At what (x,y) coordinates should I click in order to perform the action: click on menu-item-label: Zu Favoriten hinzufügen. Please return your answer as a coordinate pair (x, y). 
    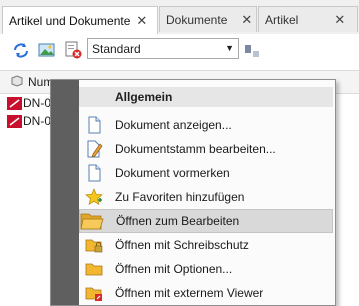
    Looking at the image, I should click on (180, 197).